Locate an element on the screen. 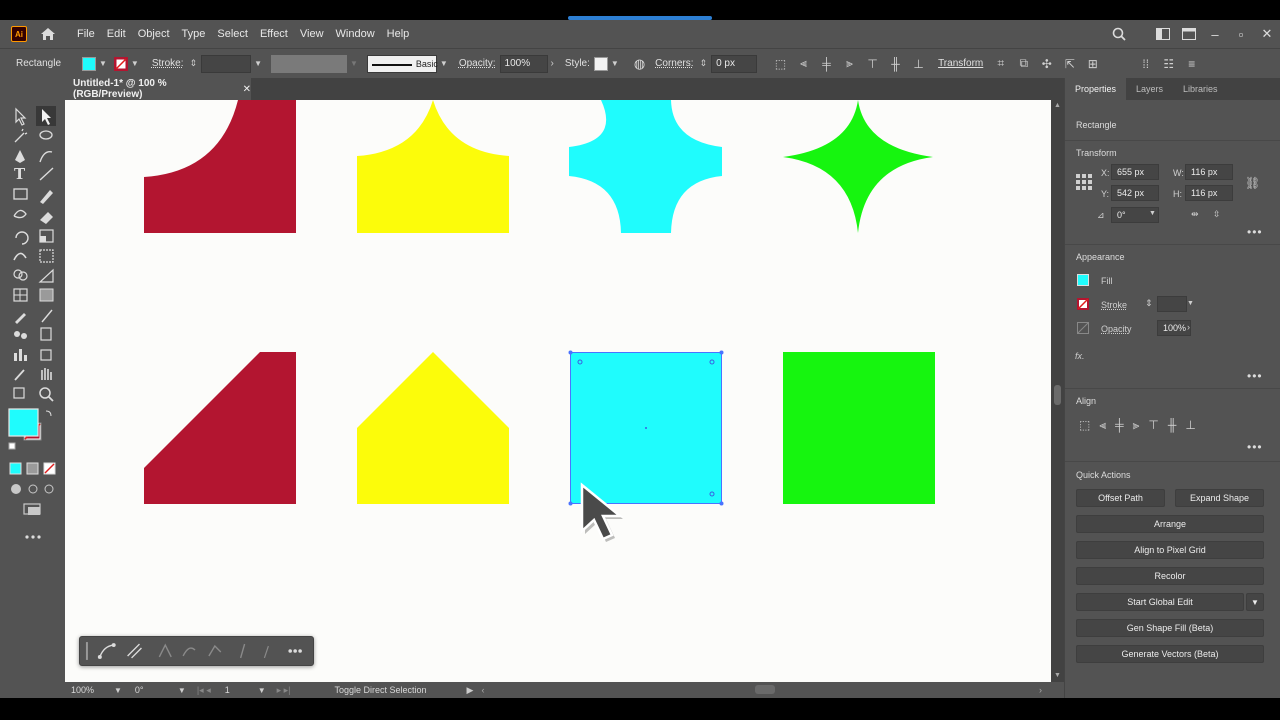 This screenshot has width=1280, height=720. screen-mode-icon is located at coordinates (32, 511).